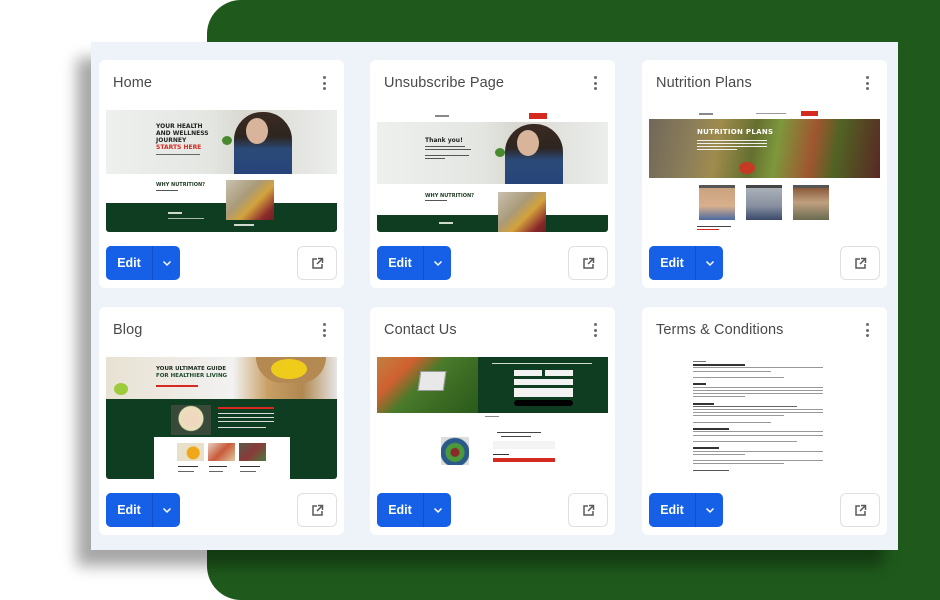  Describe the element at coordinates (542, 363) in the screenshot. I see `form-heading` at that location.